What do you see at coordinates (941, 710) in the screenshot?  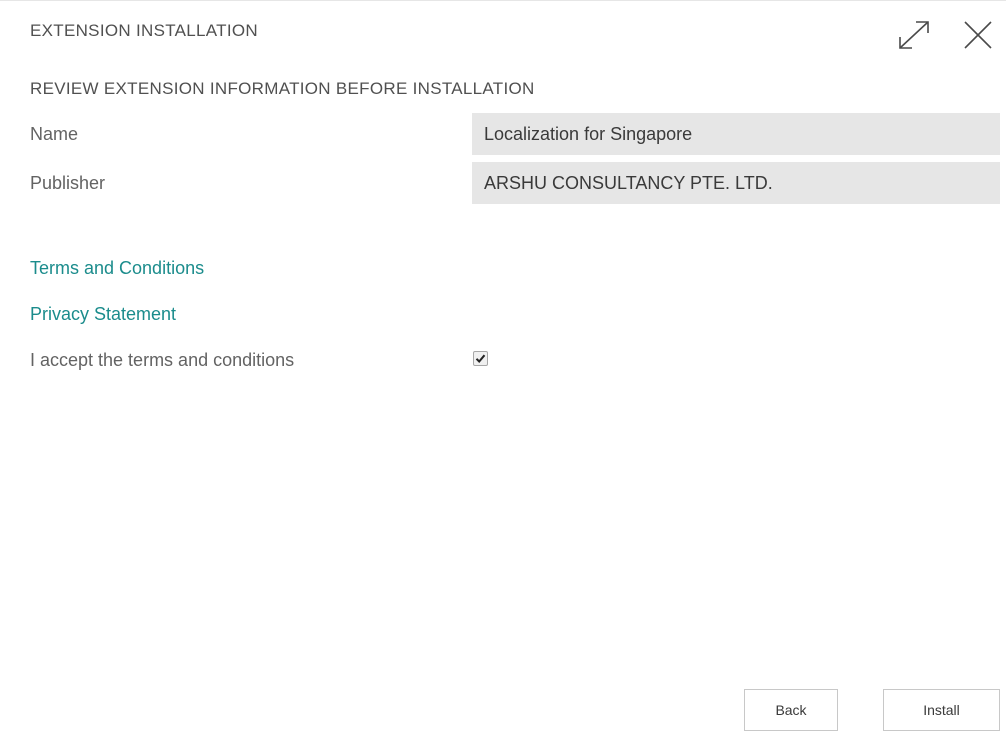 I see `install-button: Install` at bounding box center [941, 710].